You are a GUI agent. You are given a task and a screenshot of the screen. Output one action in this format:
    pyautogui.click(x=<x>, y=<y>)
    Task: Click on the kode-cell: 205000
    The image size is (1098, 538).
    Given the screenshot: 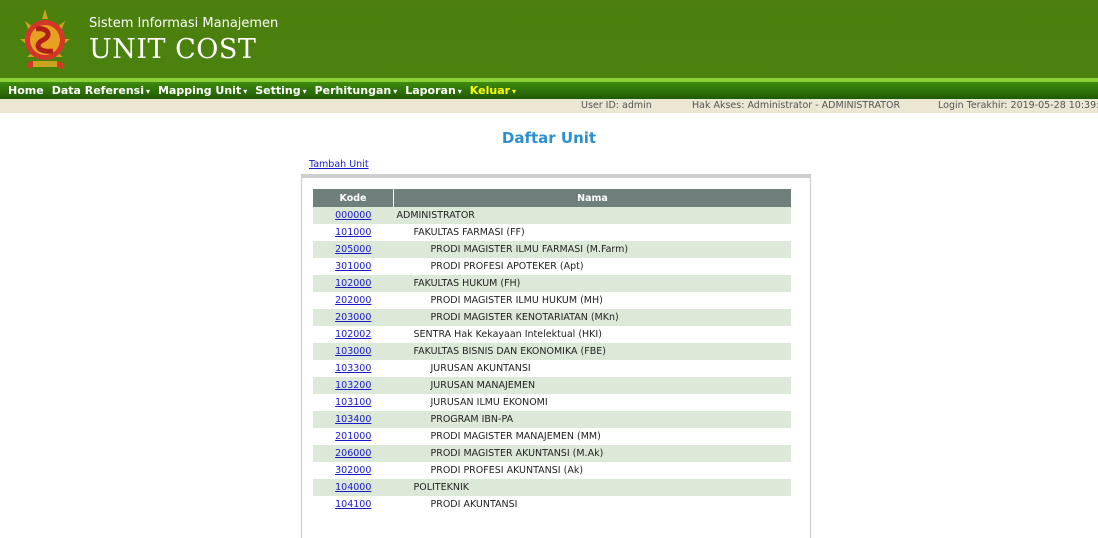 What is the action you would take?
    pyautogui.click(x=353, y=249)
    